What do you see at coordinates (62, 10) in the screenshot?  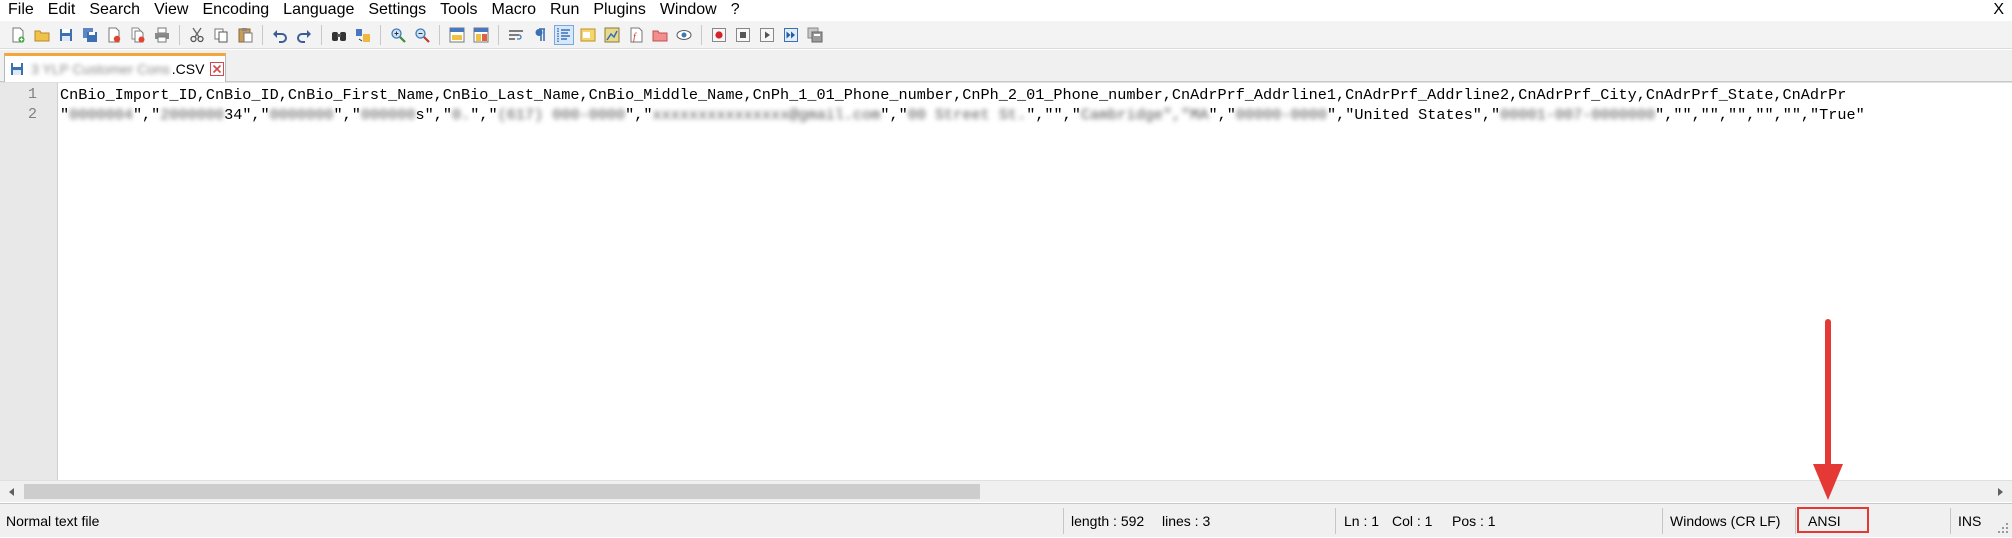 I see `menu-edit: Edit` at bounding box center [62, 10].